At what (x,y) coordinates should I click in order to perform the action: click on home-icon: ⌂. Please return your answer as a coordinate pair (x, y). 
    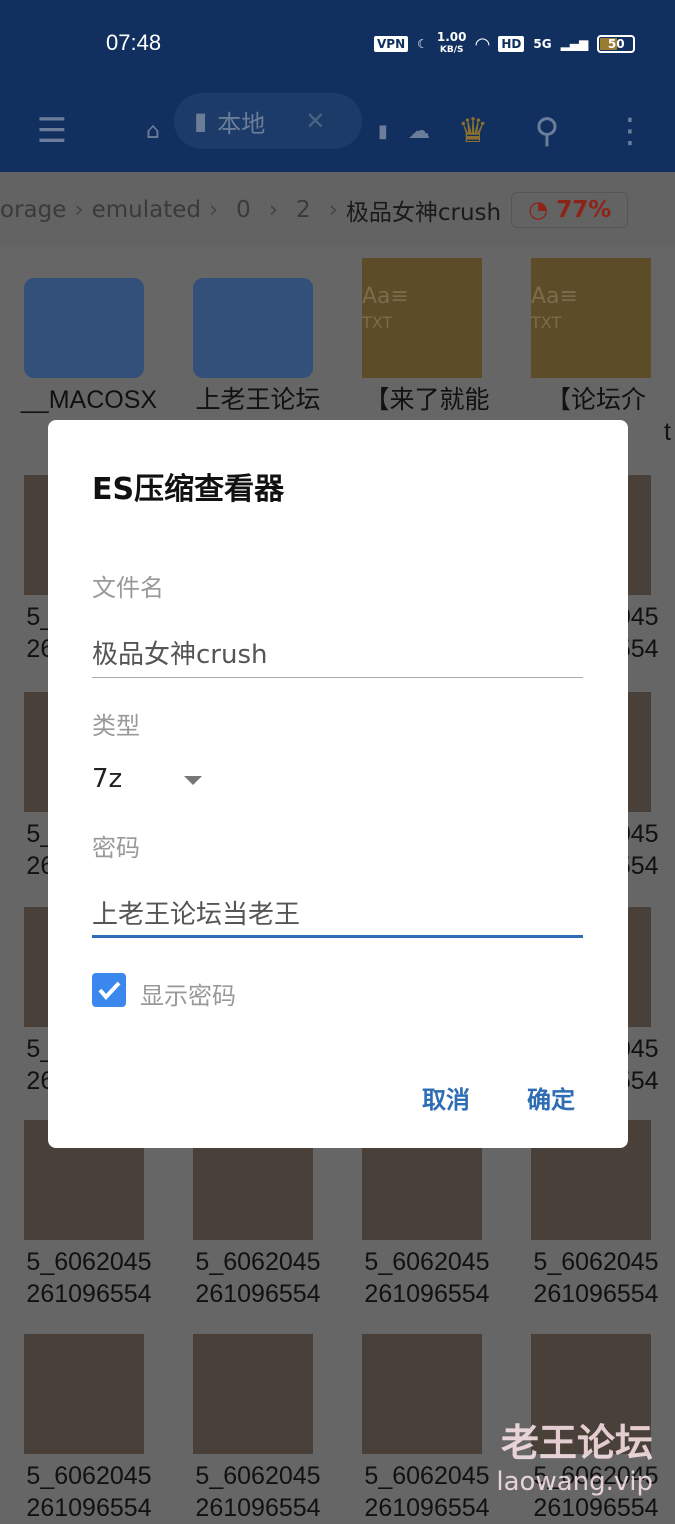
    Looking at the image, I should click on (153, 131).